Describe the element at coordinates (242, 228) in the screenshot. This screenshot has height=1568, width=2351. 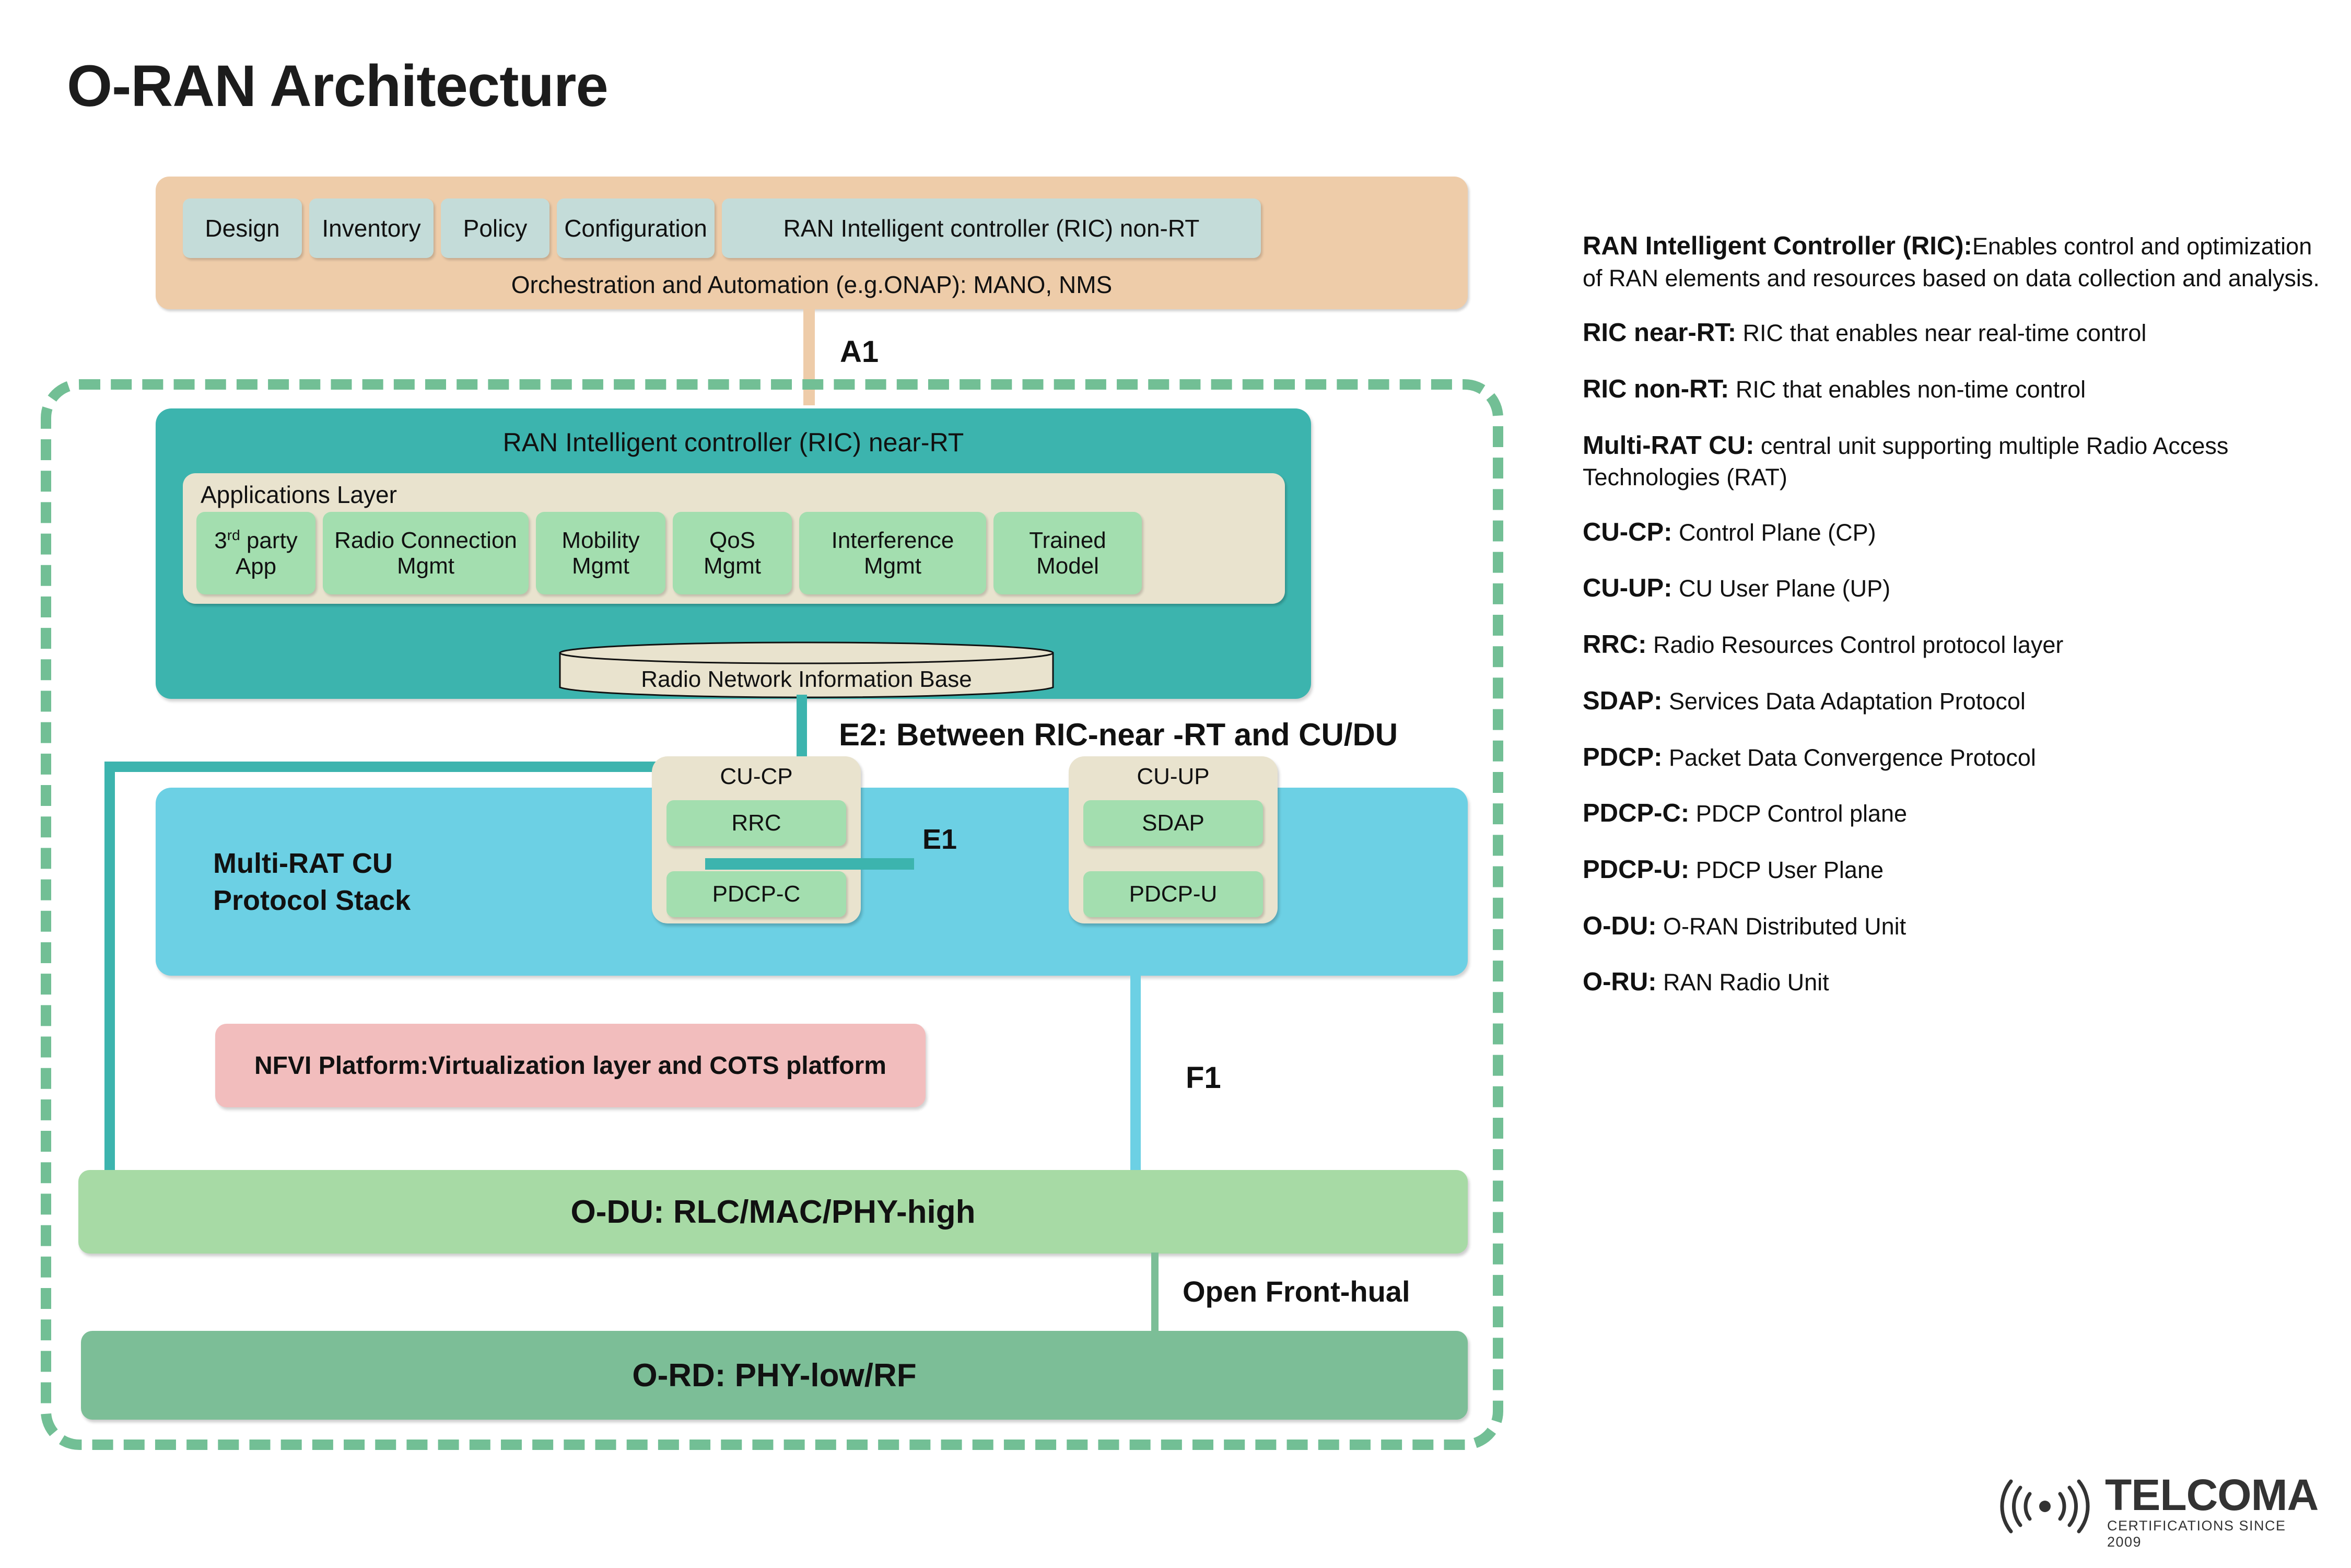
I see `orchestration-chip-0: Design` at that location.